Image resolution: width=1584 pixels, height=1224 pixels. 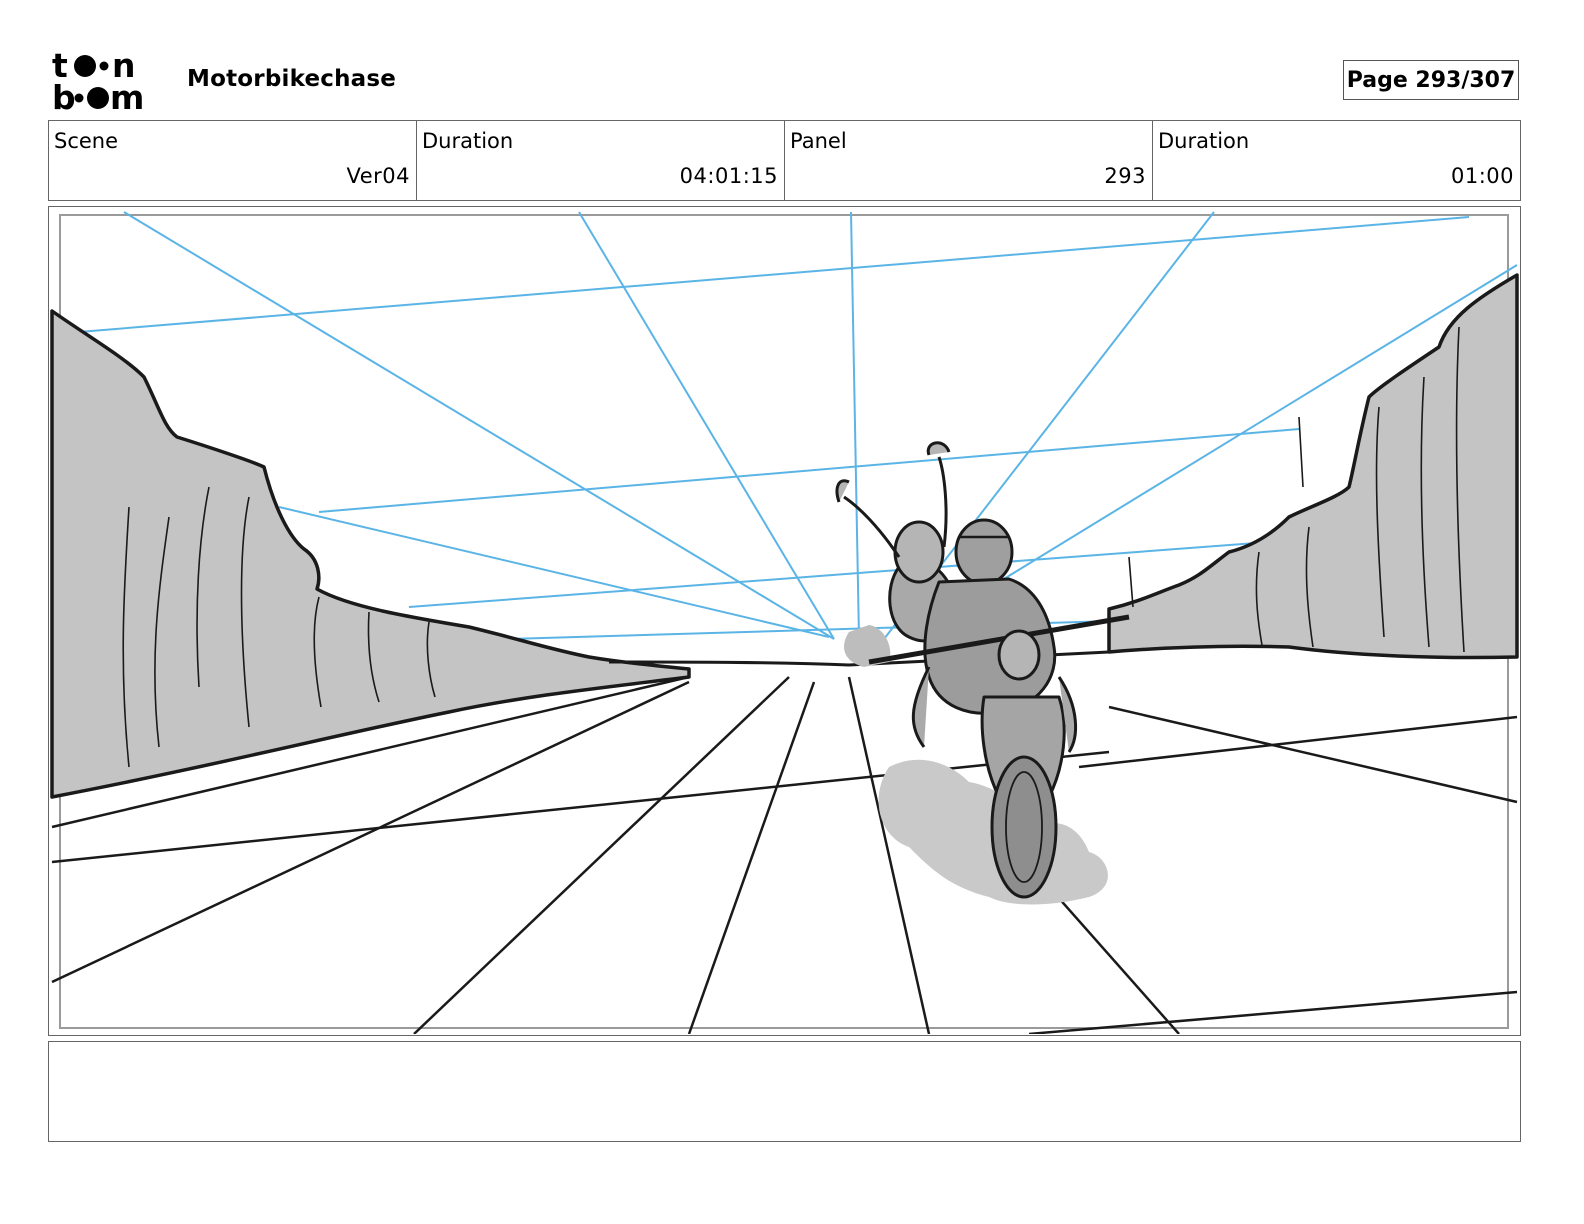 I want to click on panel-notes, so click(x=784, y=1091).